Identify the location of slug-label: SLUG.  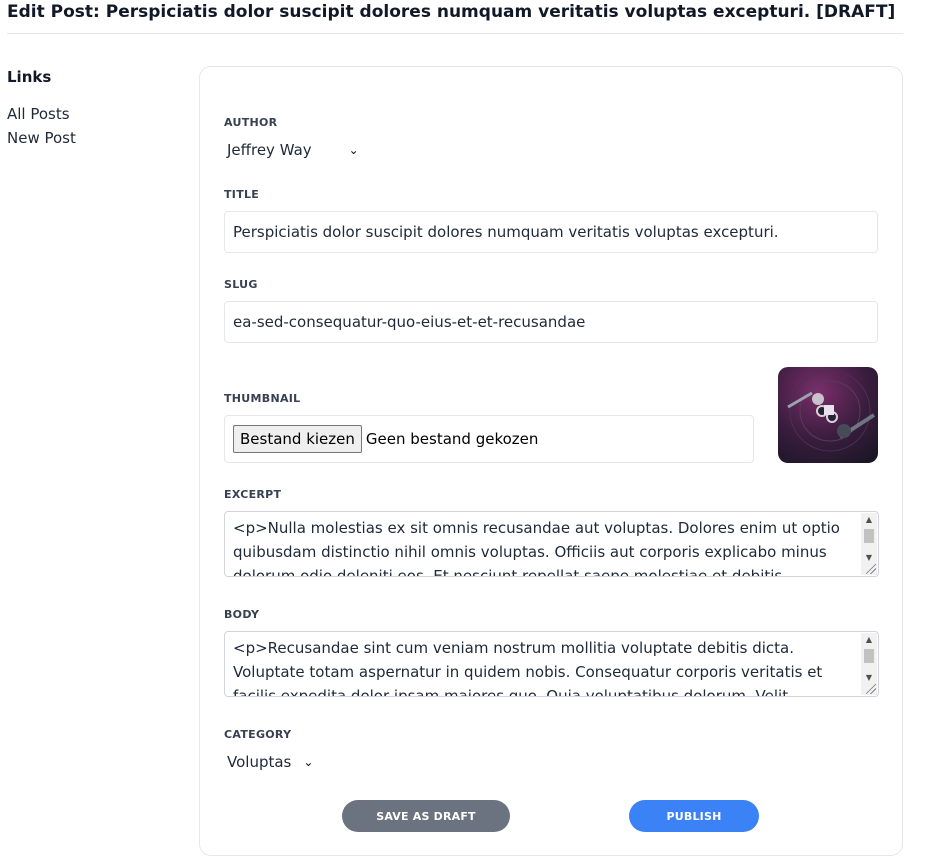
(241, 284).